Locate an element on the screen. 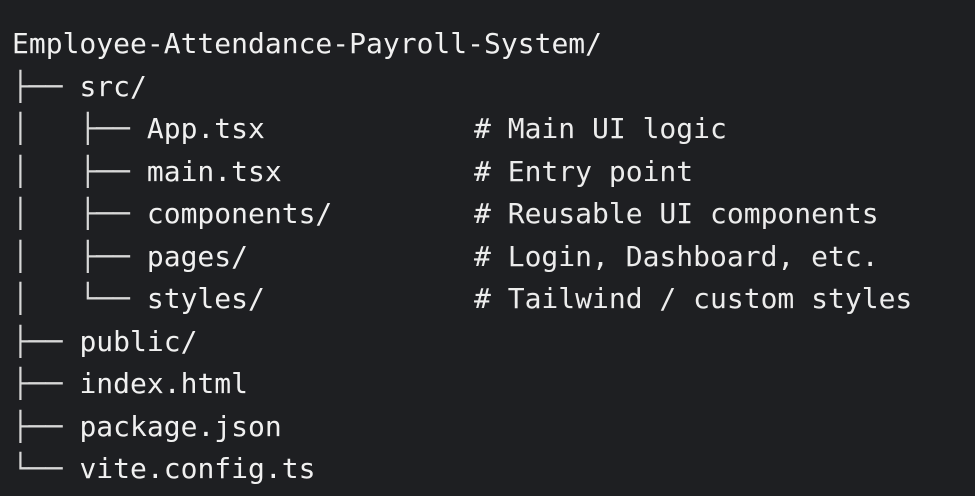  file-name-app-tsx: App.tsx is located at coordinates (205, 128).